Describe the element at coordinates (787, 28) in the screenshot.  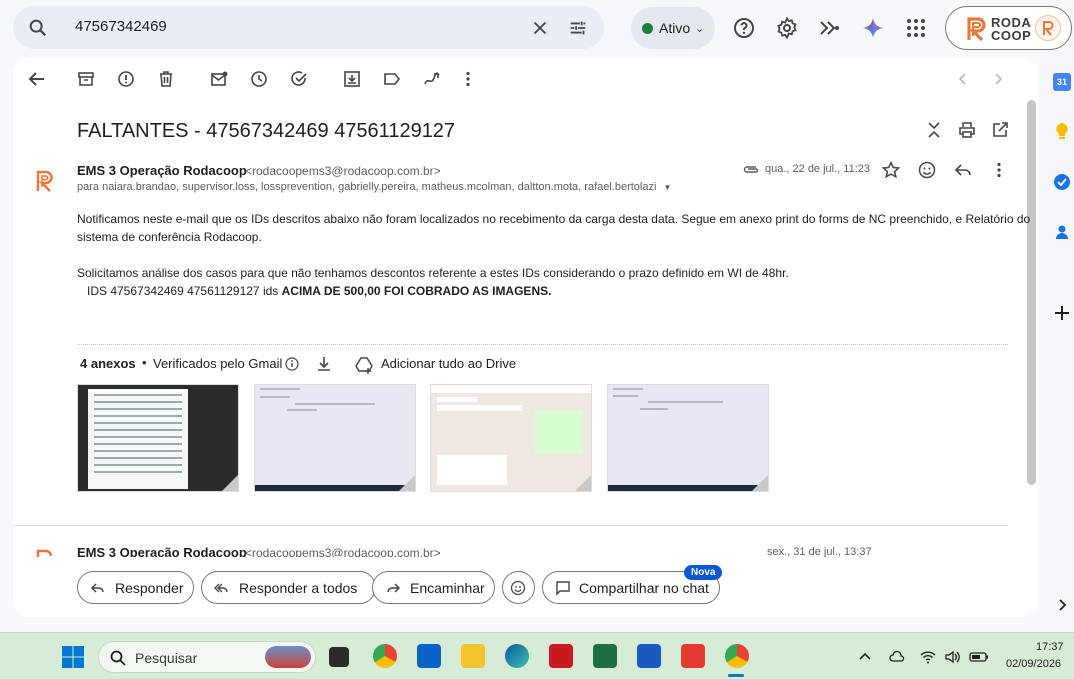
I see `settings-gear-icon` at that location.